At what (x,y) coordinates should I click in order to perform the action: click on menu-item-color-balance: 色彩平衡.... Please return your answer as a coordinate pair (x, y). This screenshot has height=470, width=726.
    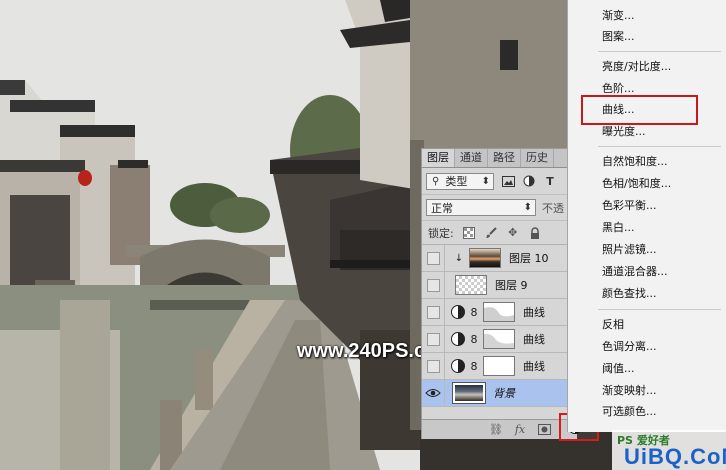
    Looking at the image, I should click on (629, 206).